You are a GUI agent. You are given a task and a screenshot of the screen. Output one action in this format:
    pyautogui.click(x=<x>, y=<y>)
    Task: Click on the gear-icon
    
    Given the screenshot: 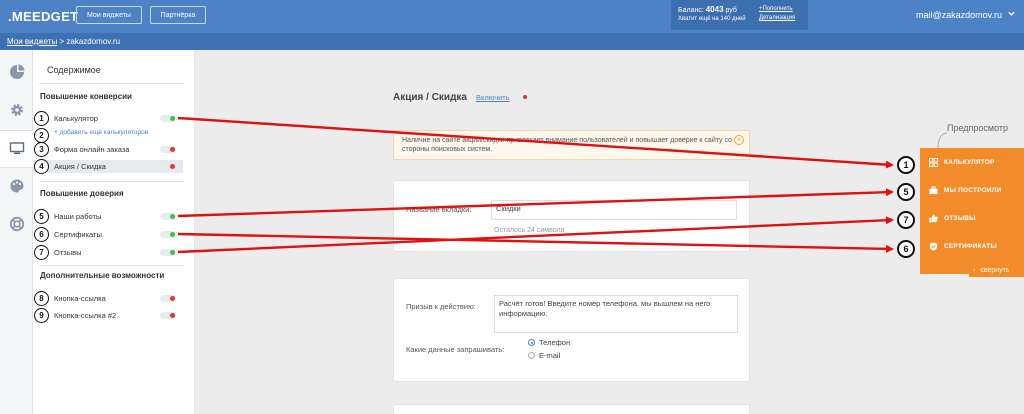 What is the action you would take?
    pyautogui.click(x=17, y=111)
    